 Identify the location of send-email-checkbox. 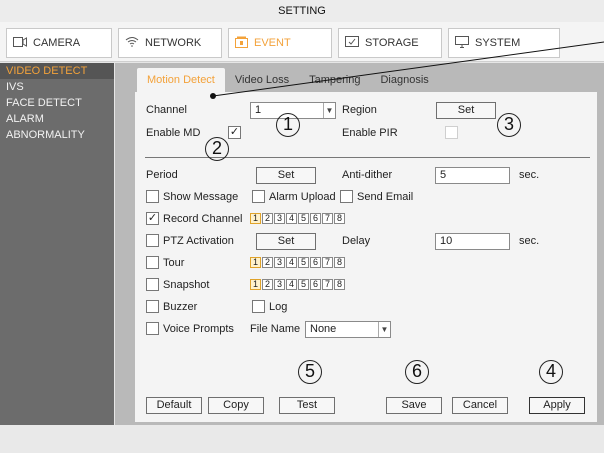
(346, 196).